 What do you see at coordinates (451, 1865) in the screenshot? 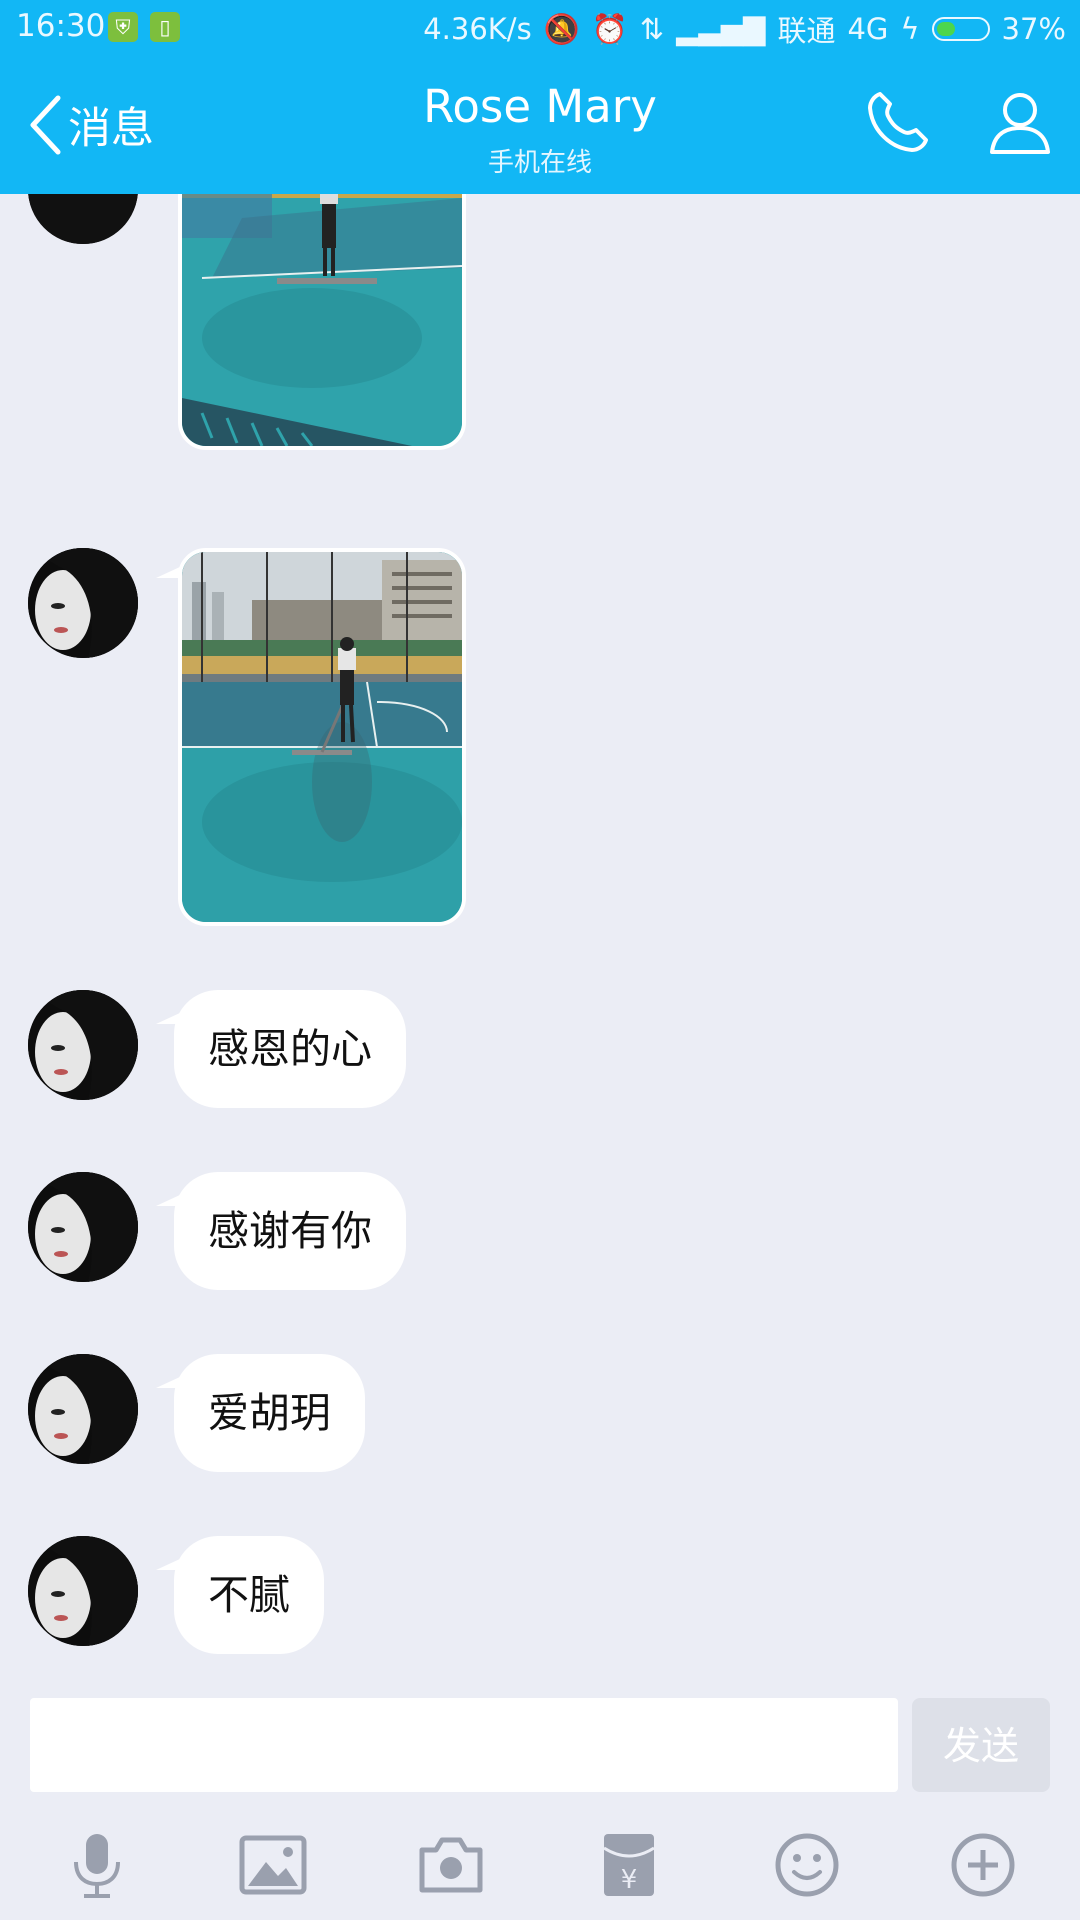
I see `camera-icon` at bounding box center [451, 1865].